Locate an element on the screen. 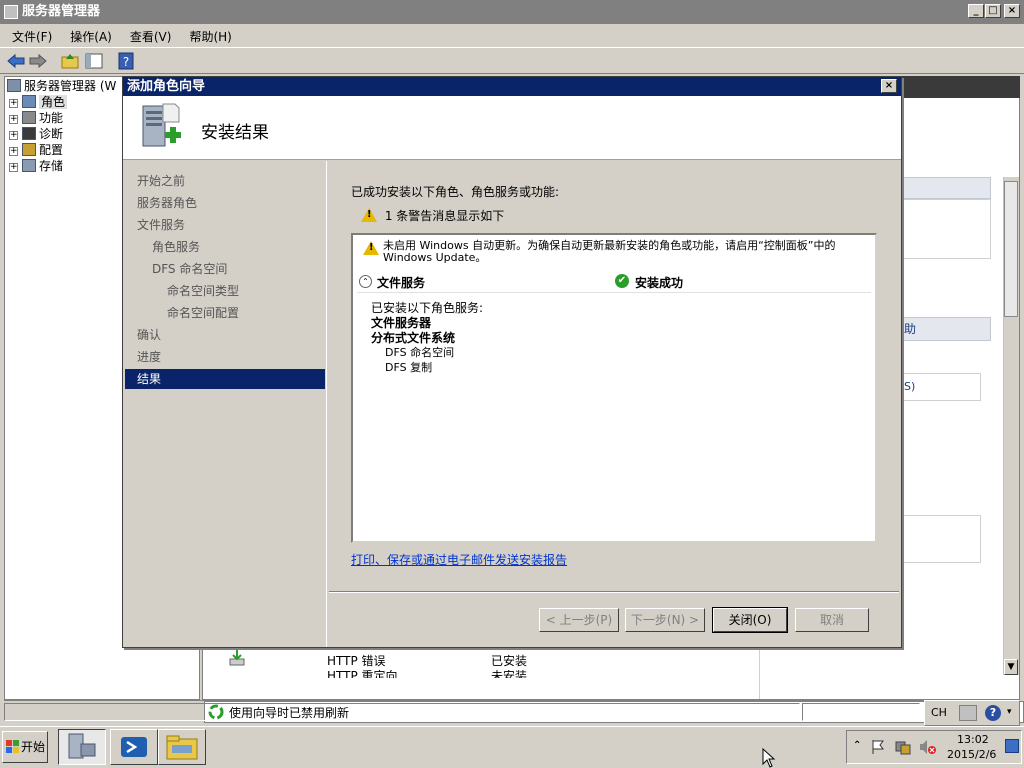 This screenshot has width=1024, height=768. minimize-button: _ is located at coordinates (976, 11).